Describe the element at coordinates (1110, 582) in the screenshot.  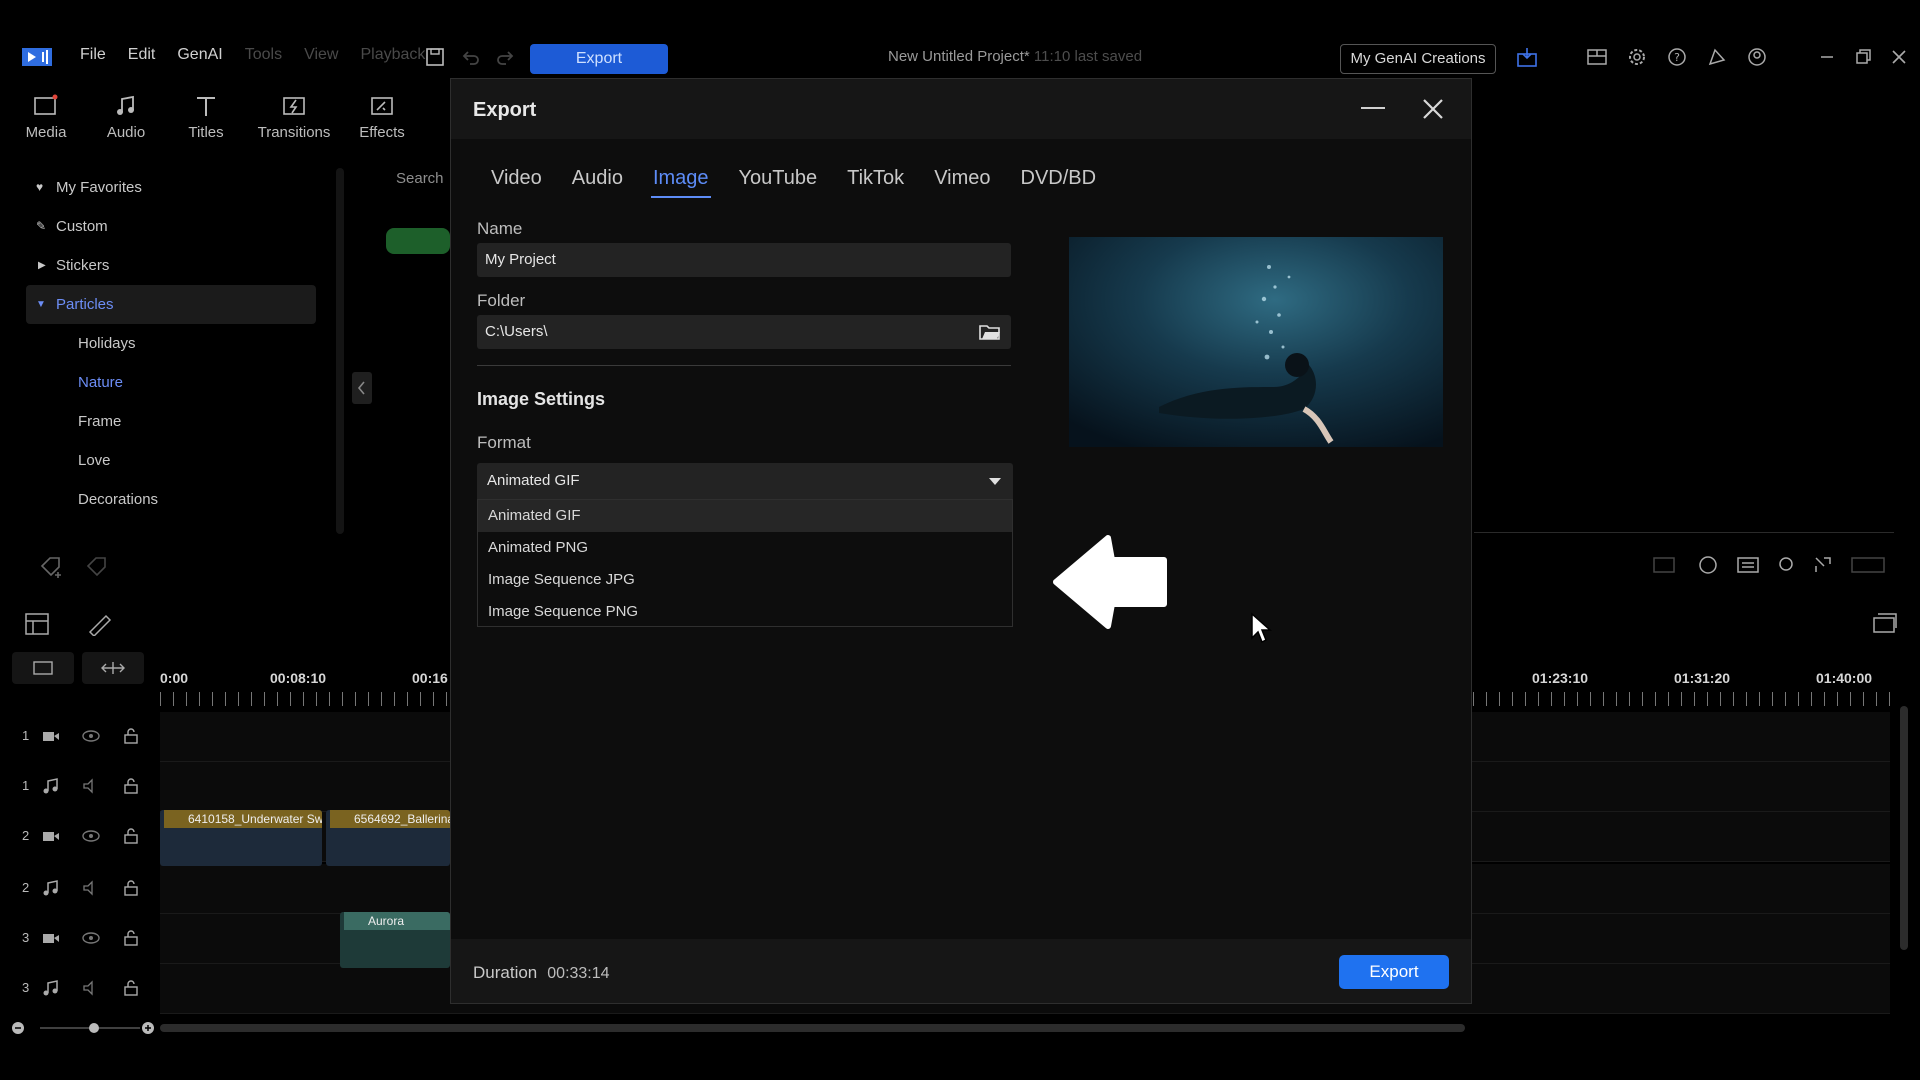
I see `arrow-left-icon` at that location.